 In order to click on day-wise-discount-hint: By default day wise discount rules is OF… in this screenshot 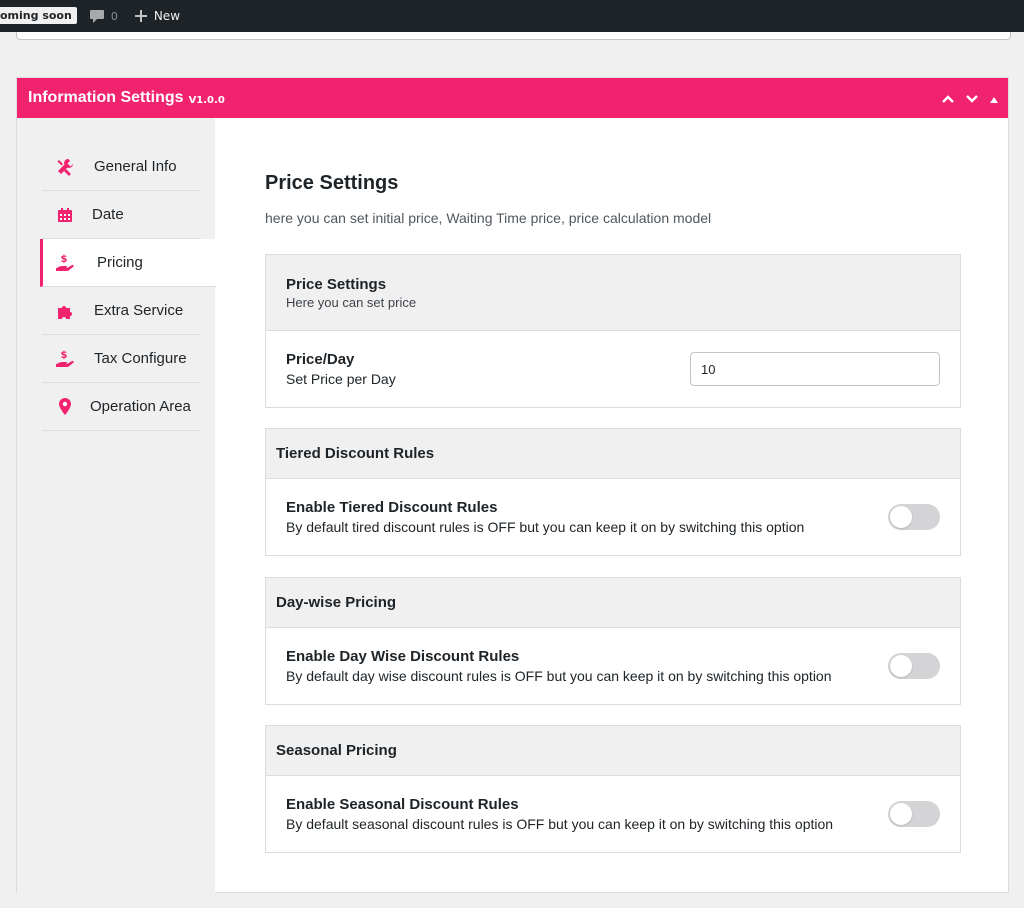, I will do `click(559, 676)`.